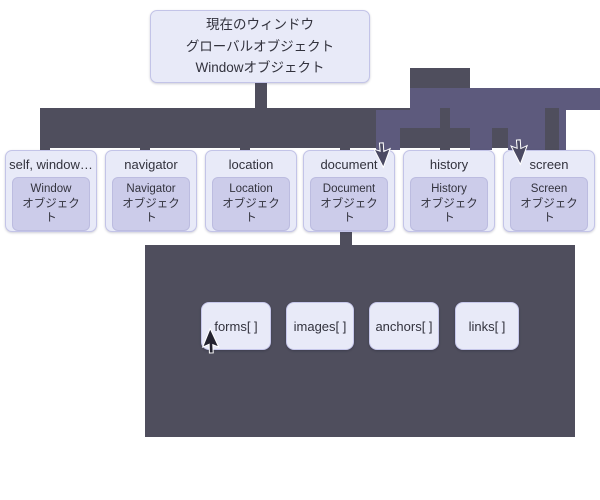 Image resolution: width=600 pixels, height=500 pixels. I want to click on property-node-object: Navigator オブジェクト, so click(151, 204).